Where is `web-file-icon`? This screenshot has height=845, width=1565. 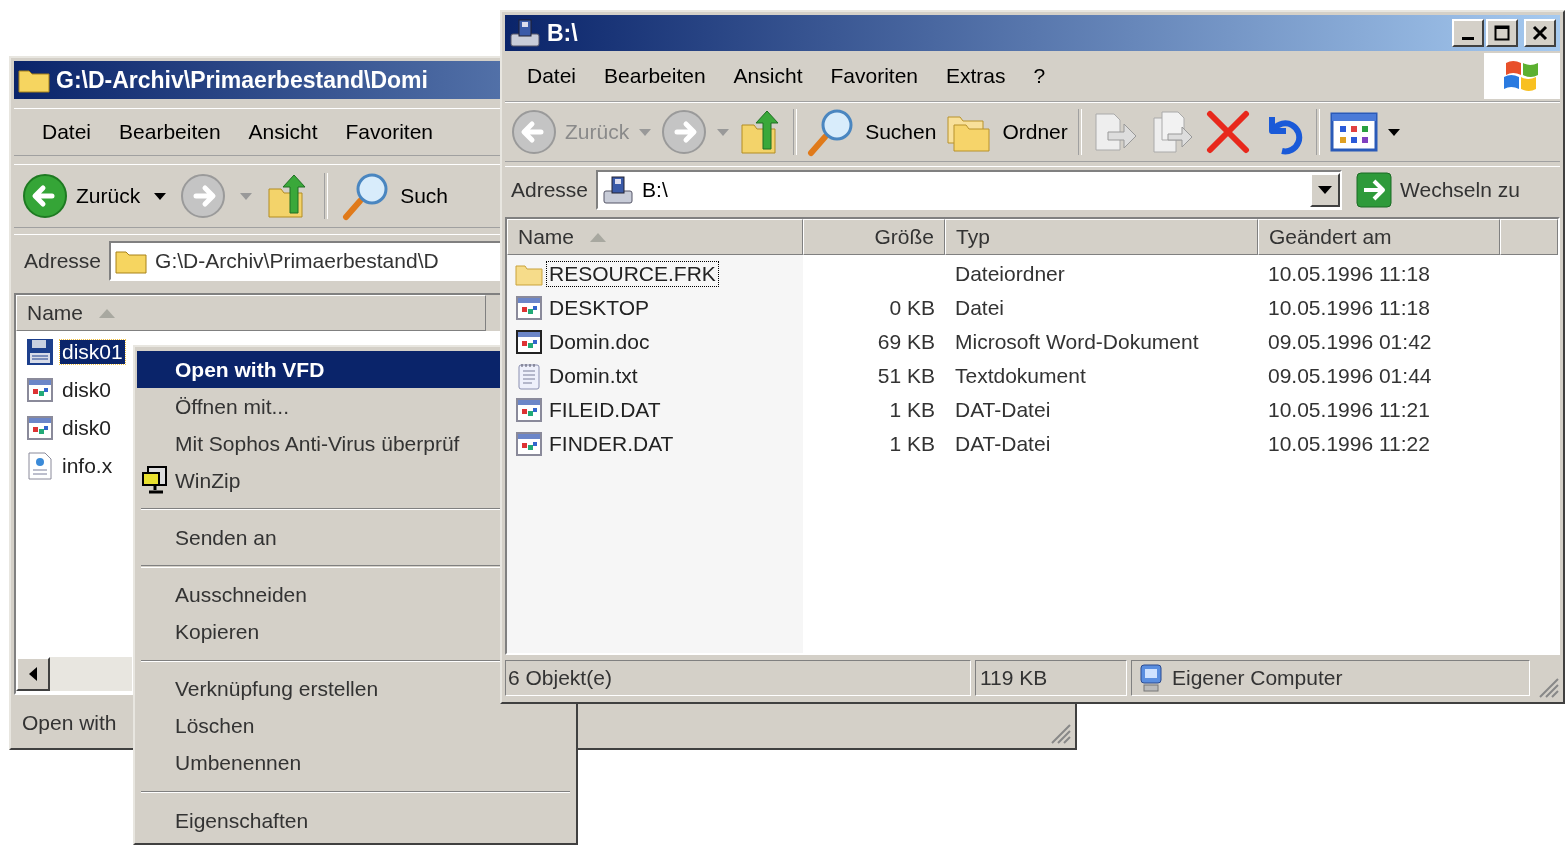 web-file-icon is located at coordinates (40, 466).